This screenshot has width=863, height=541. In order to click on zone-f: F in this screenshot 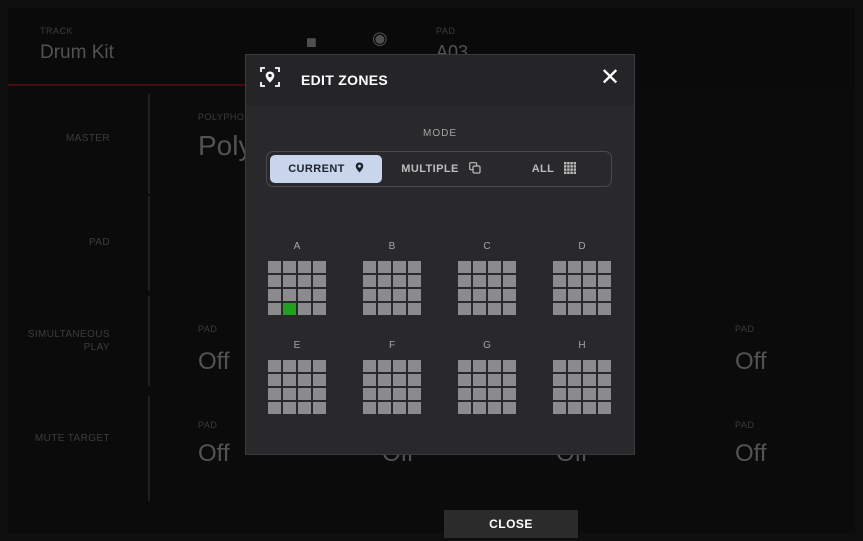, I will do `click(392, 377)`.